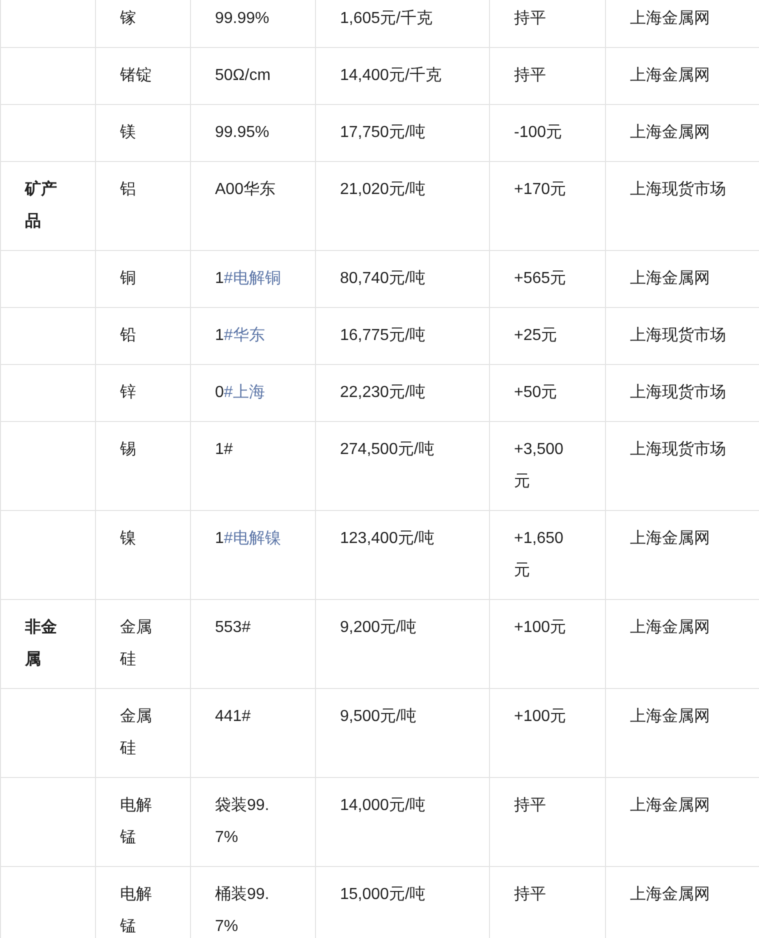  What do you see at coordinates (378, 627) in the screenshot?
I see `price-text: 9,200元/吨` at bounding box center [378, 627].